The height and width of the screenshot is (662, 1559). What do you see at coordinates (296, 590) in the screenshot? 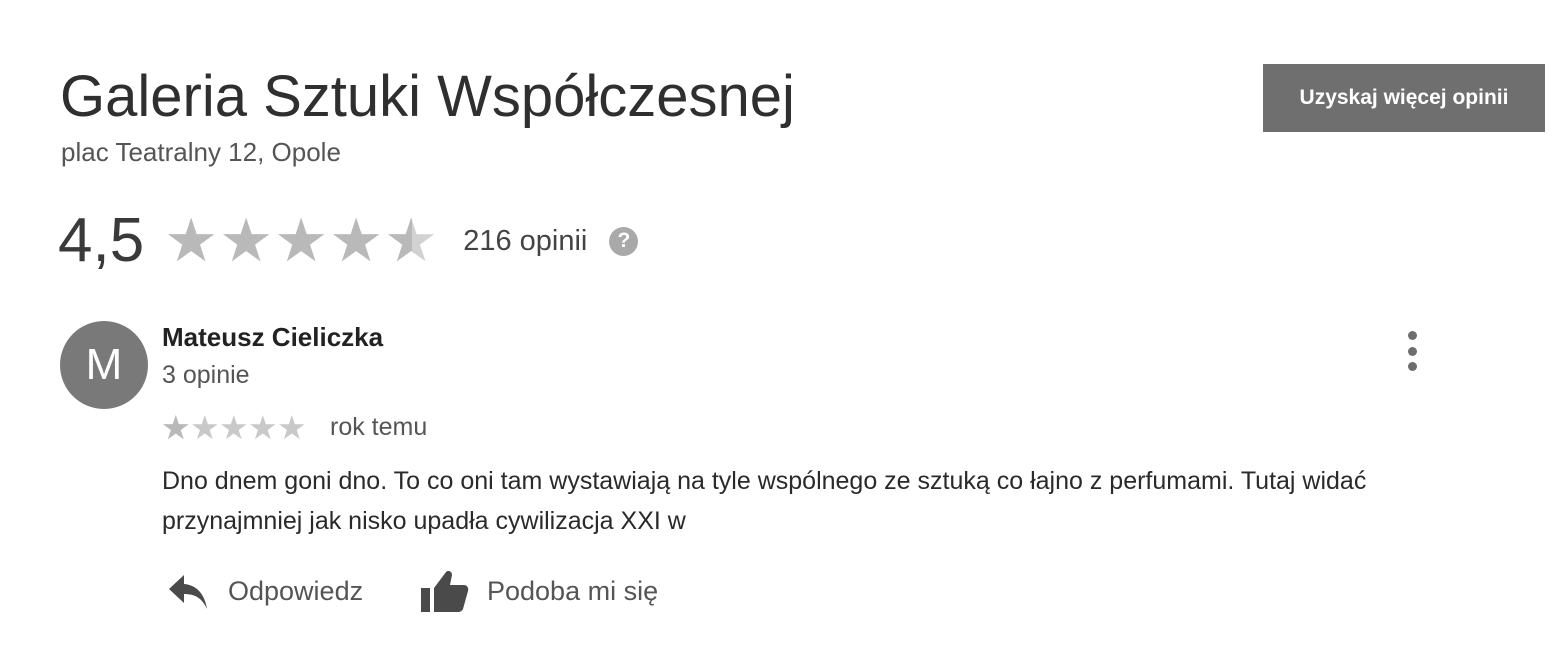
I see `reply-label: Odpowiedz` at bounding box center [296, 590].